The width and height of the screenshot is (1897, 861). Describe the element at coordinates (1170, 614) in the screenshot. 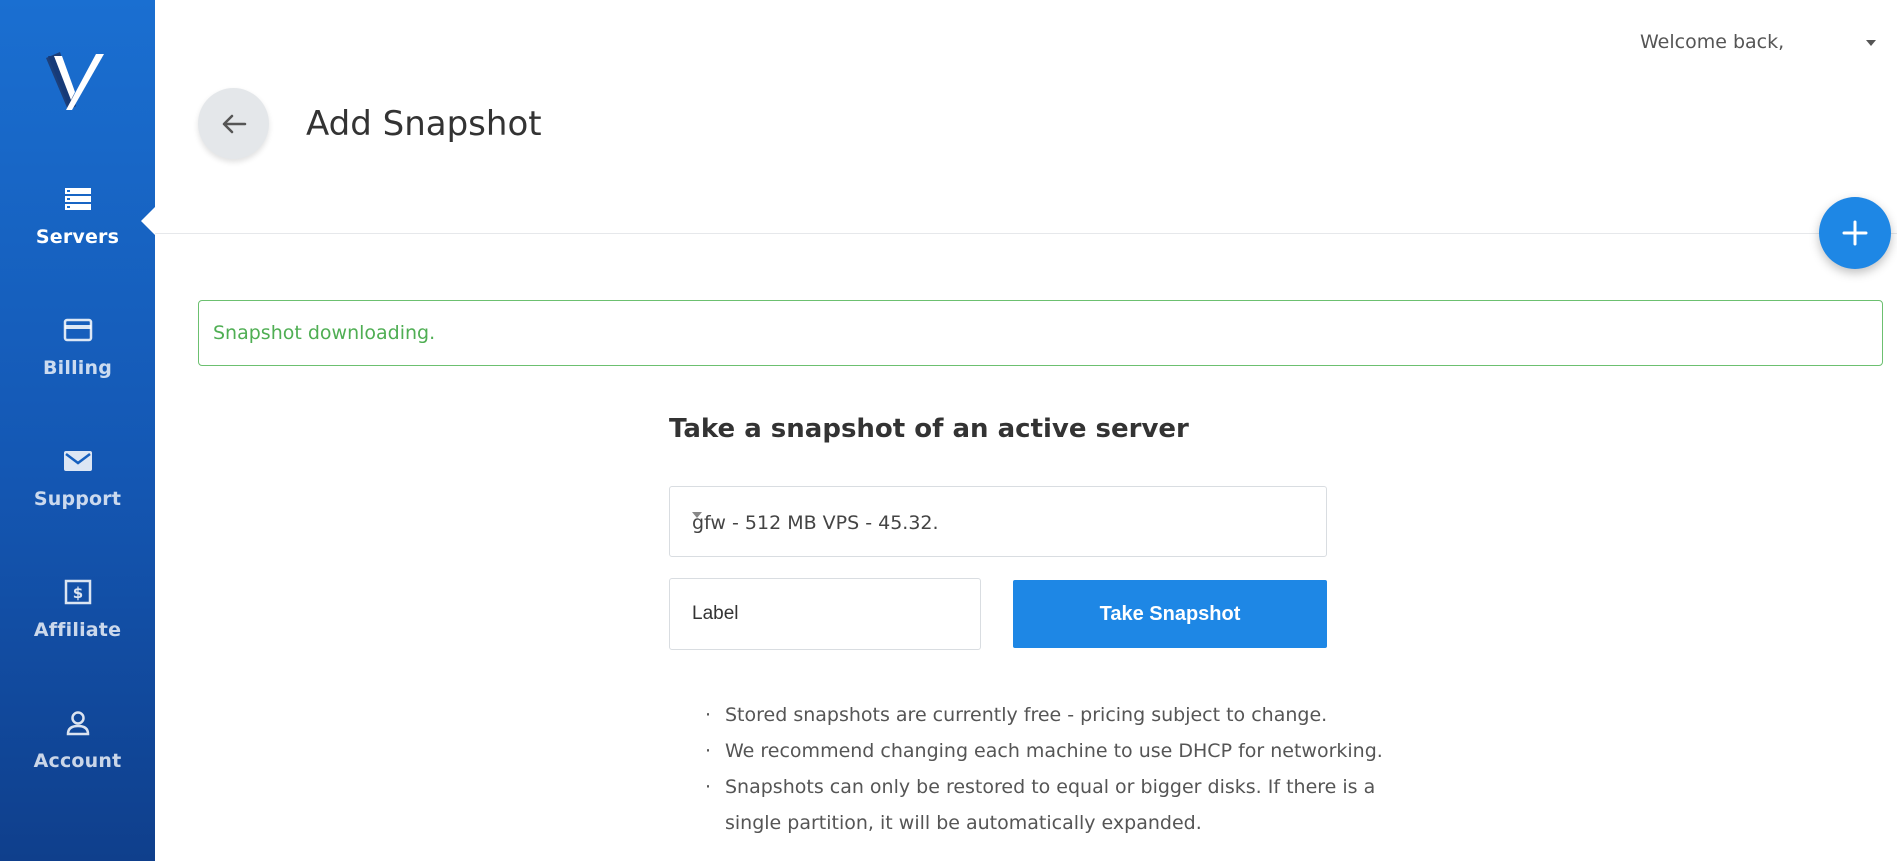

I see `take-snapshot-button: Take Snapshot` at that location.